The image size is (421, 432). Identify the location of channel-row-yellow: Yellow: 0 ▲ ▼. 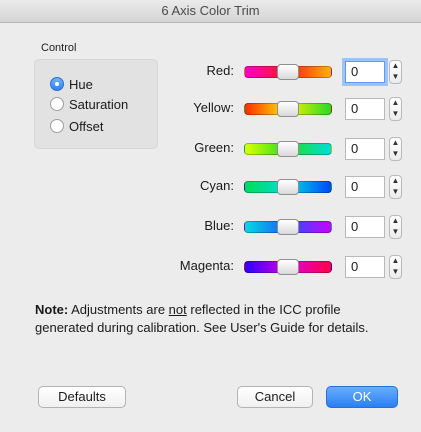
(210, 109).